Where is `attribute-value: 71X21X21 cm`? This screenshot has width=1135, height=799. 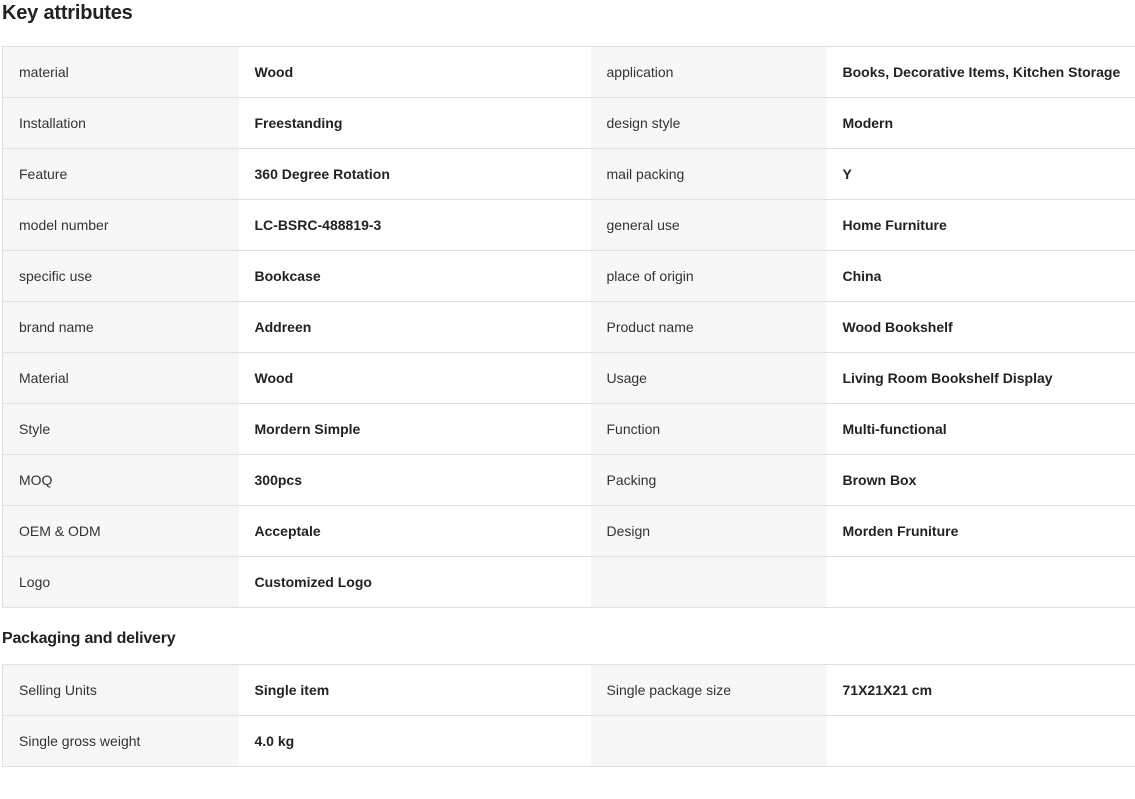
attribute-value: 71X21X21 cm is located at coordinates (980, 690).